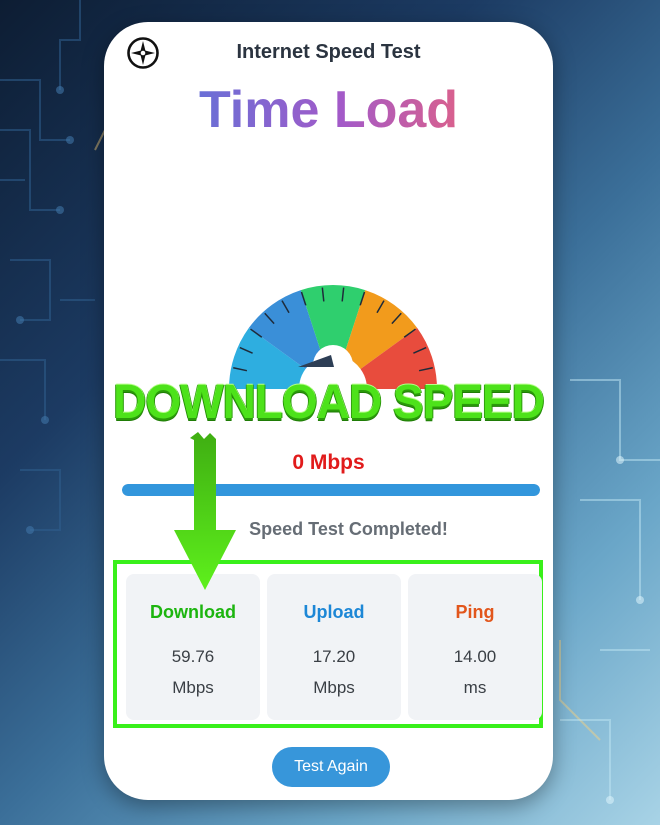 The image size is (660, 825). Describe the element at coordinates (334, 656) in the screenshot. I see `upload-value: 17.20` at that location.